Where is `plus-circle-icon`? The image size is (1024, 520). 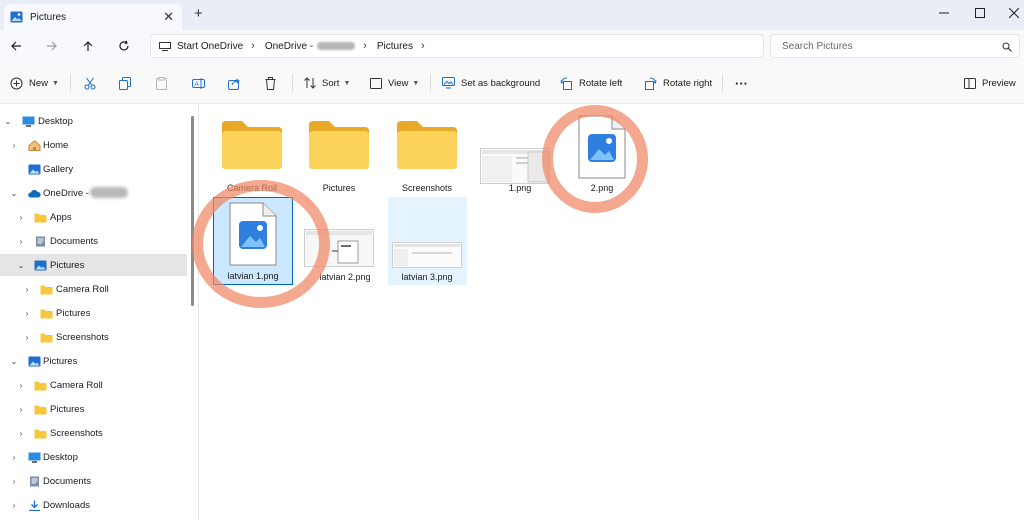 plus-circle-icon is located at coordinates (16, 83).